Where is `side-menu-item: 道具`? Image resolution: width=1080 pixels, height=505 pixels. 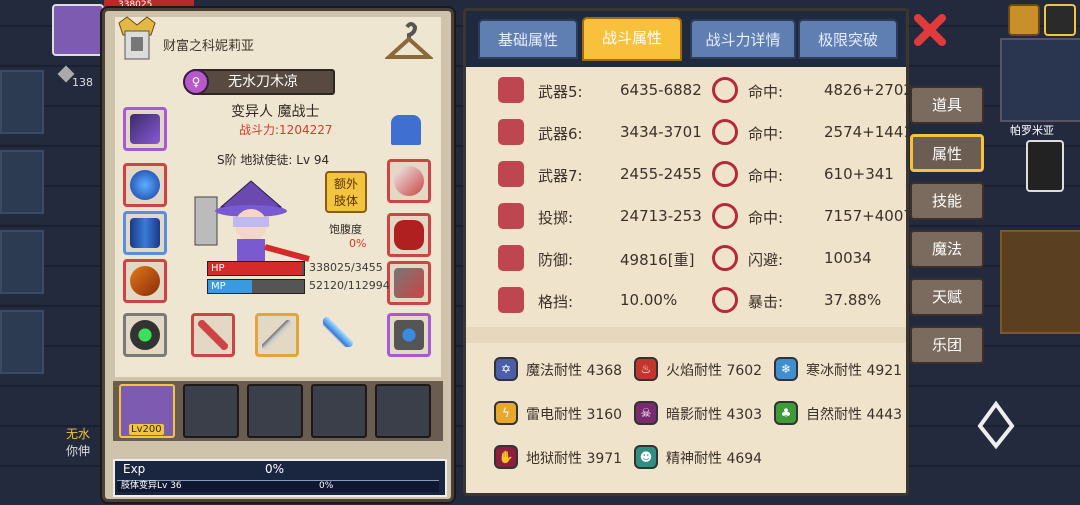 side-menu-item: 道具 is located at coordinates (947, 105).